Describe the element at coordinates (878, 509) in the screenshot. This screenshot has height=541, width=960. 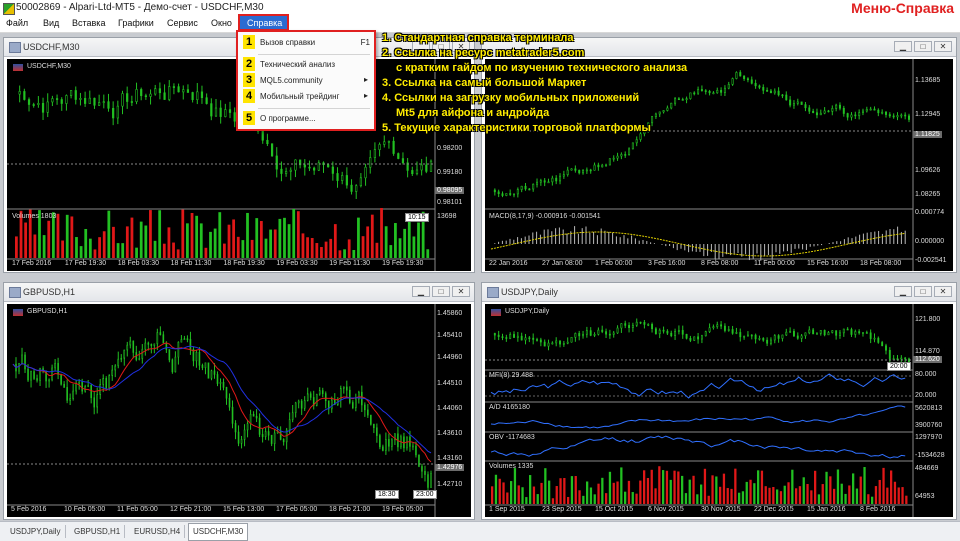
I see `time-axis-label: 8 Feb 2016` at that location.